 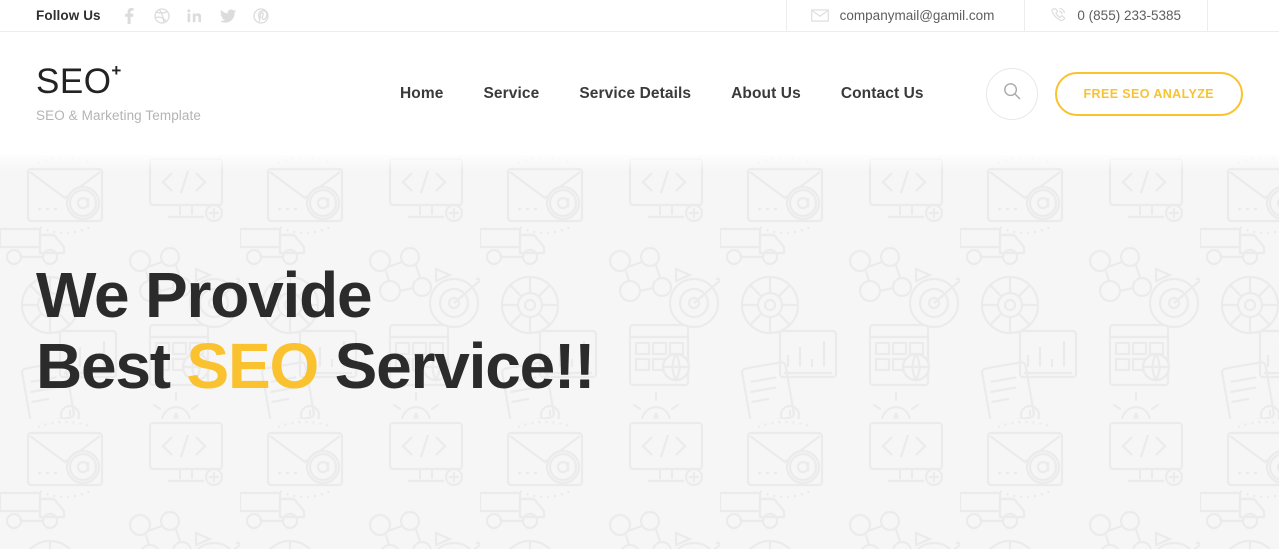 I want to click on nav-item-service-details: Service Details, so click(x=635, y=94).